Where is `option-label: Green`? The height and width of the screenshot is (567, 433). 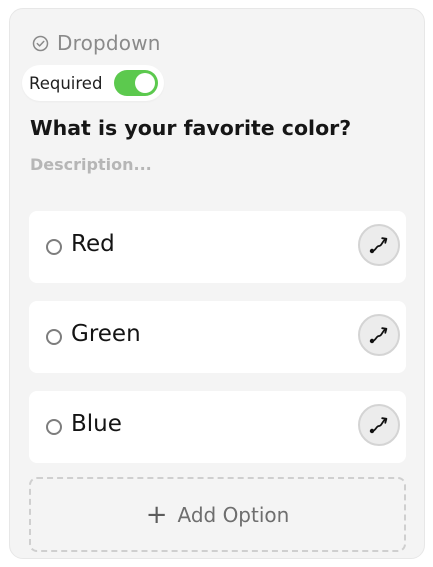
option-label: Green is located at coordinates (106, 334).